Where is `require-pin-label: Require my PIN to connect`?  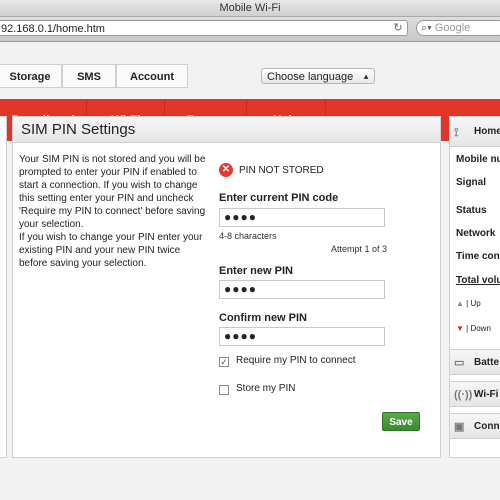
require-pin-label: Require my PIN to connect is located at coordinates (296, 360).